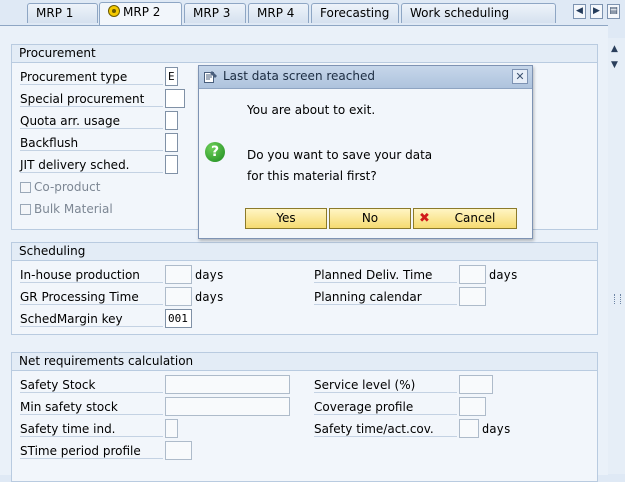  Describe the element at coordinates (304, 54) in the screenshot. I see `group-title: Procurement` at that location.